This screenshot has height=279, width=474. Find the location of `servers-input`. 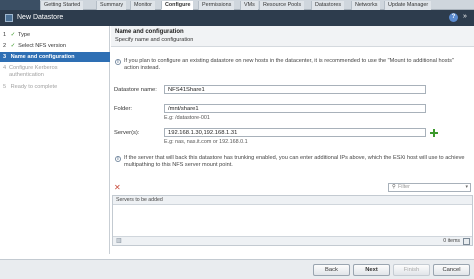

servers-input is located at coordinates (295, 132).